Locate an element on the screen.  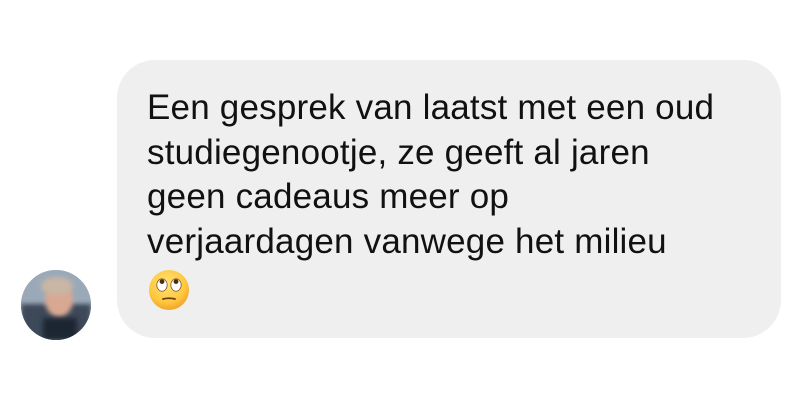
message-line: Een gesprek van laatst met een oud is located at coordinates (431, 107).